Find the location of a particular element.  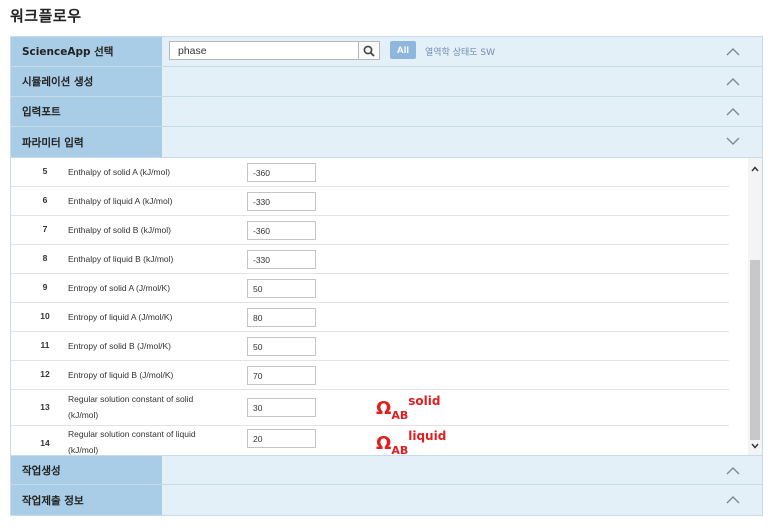

parameter-number: 12 is located at coordinates (45, 374).